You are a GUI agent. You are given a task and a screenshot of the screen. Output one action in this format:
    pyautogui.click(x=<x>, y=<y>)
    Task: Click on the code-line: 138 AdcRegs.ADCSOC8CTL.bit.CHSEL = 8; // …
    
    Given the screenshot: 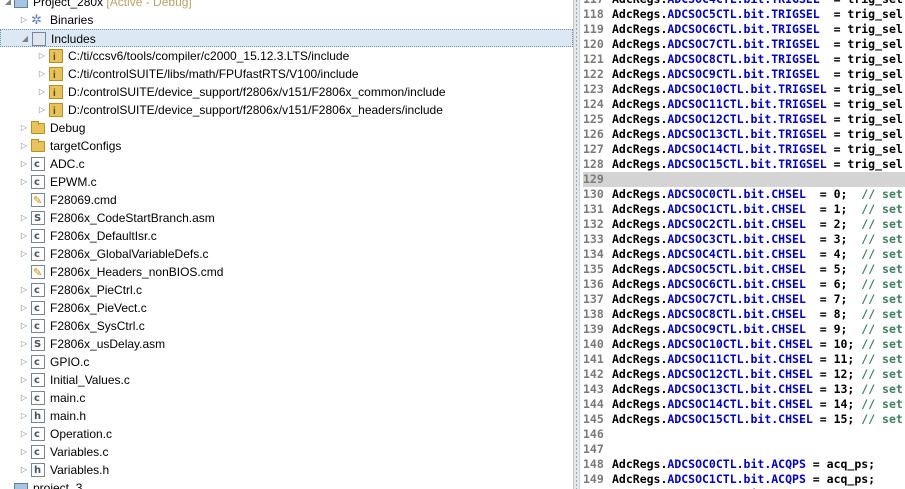 What is the action you would take?
    pyautogui.click(x=744, y=314)
    